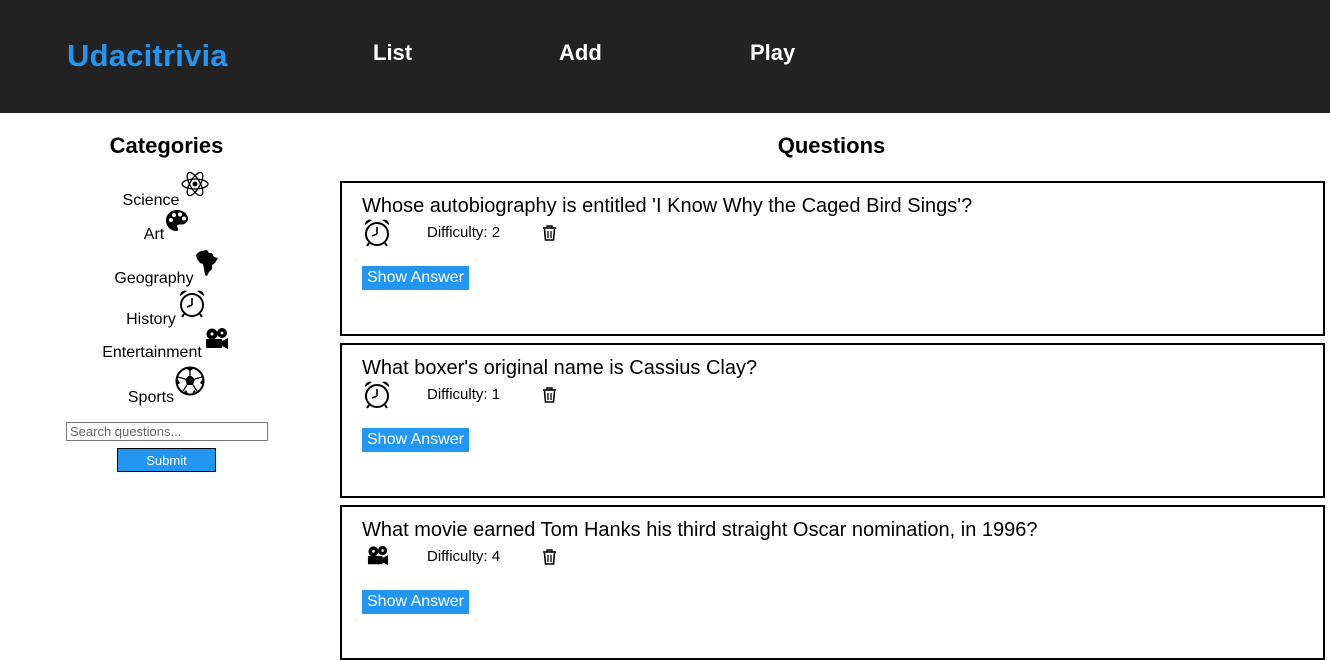 This screenshot has height=660, width=1330. I want to click on category-label: Geography, so click(154, 278).